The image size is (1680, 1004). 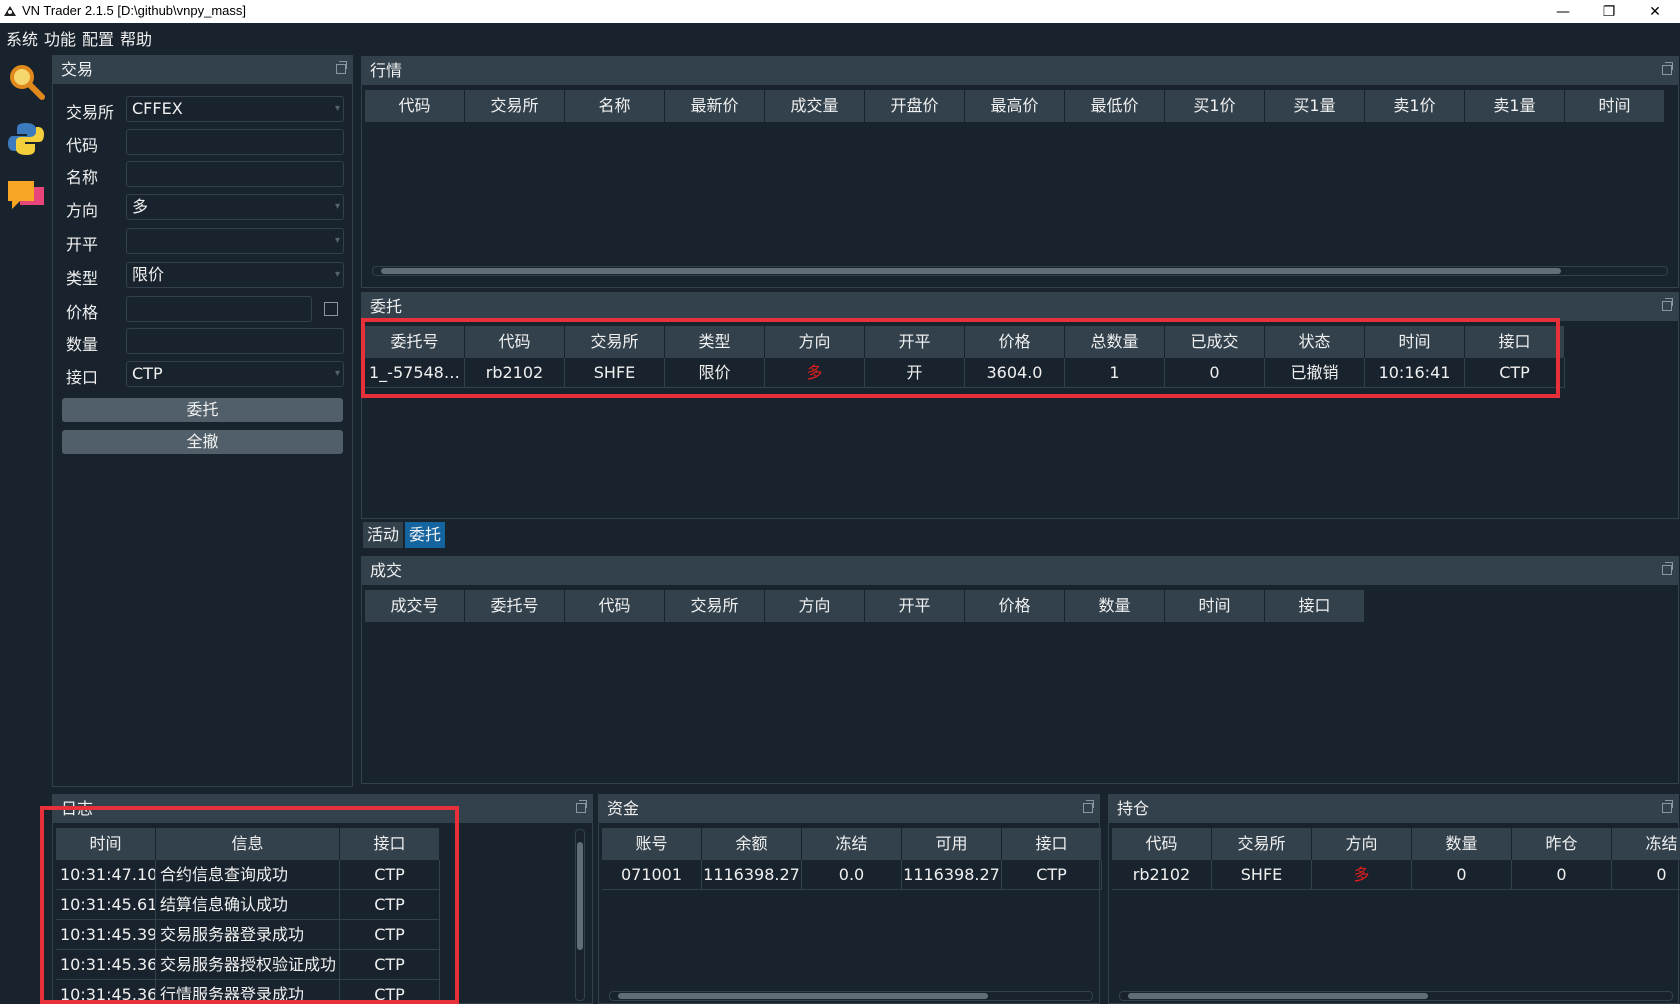 What do you see at coordinates (815, 106) in the screenshot?
I see `column-header: 成交量` at bounding box center [815, 106].